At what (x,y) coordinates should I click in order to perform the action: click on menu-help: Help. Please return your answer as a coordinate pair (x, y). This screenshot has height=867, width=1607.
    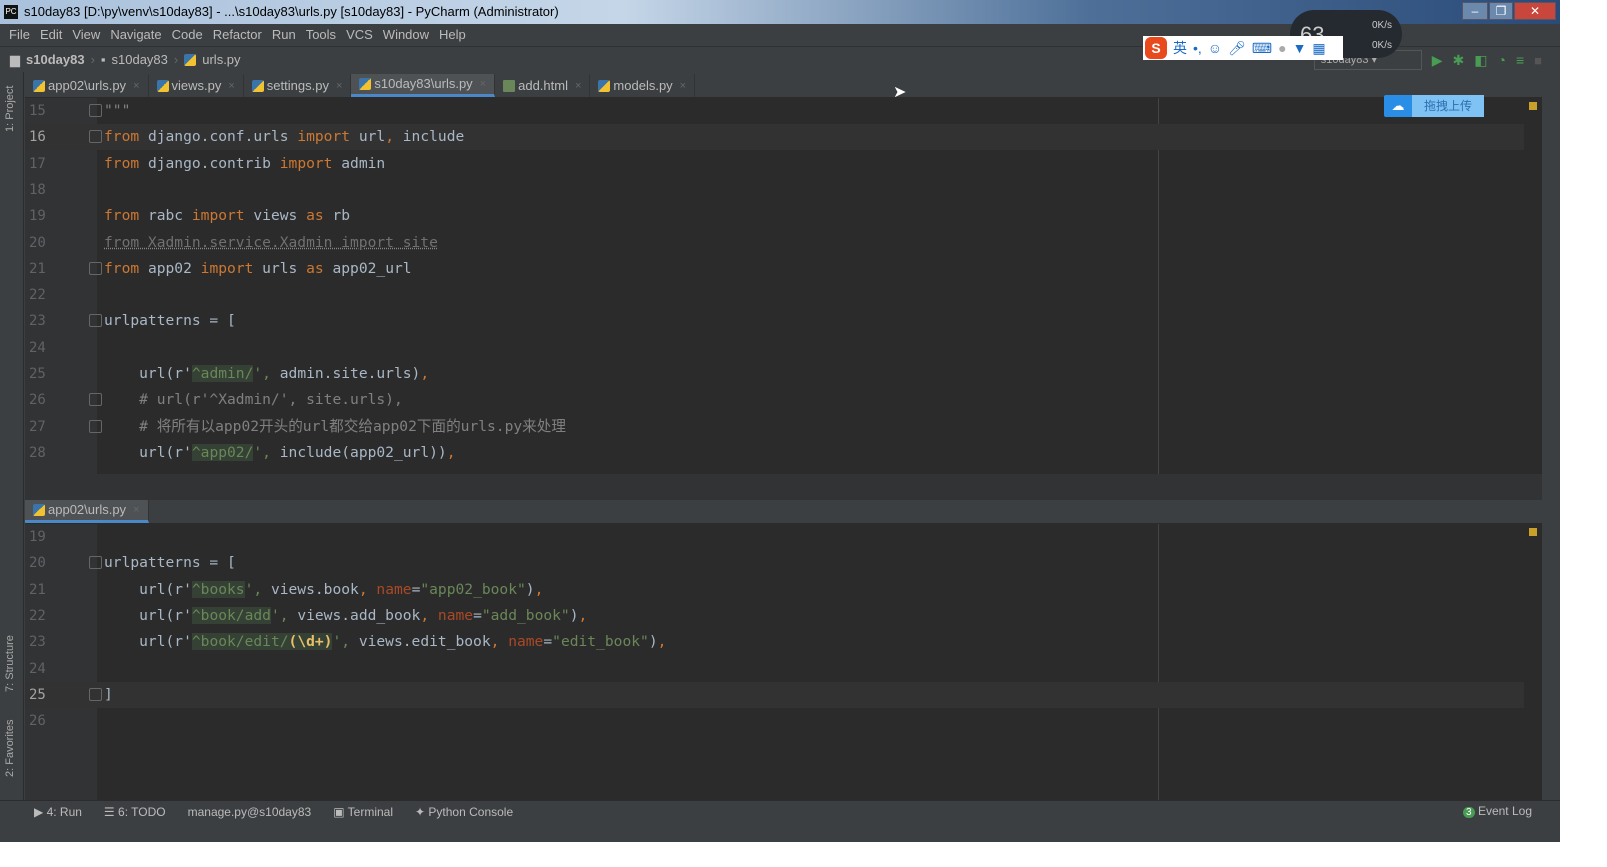
    Looking at the image, I should click on (452, 35).